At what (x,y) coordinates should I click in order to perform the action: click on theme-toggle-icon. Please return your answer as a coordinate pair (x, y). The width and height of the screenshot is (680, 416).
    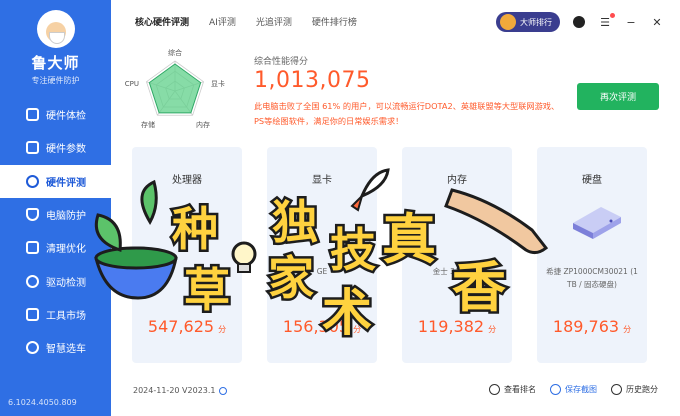
    Looking at the image, I should click on (579, 22).